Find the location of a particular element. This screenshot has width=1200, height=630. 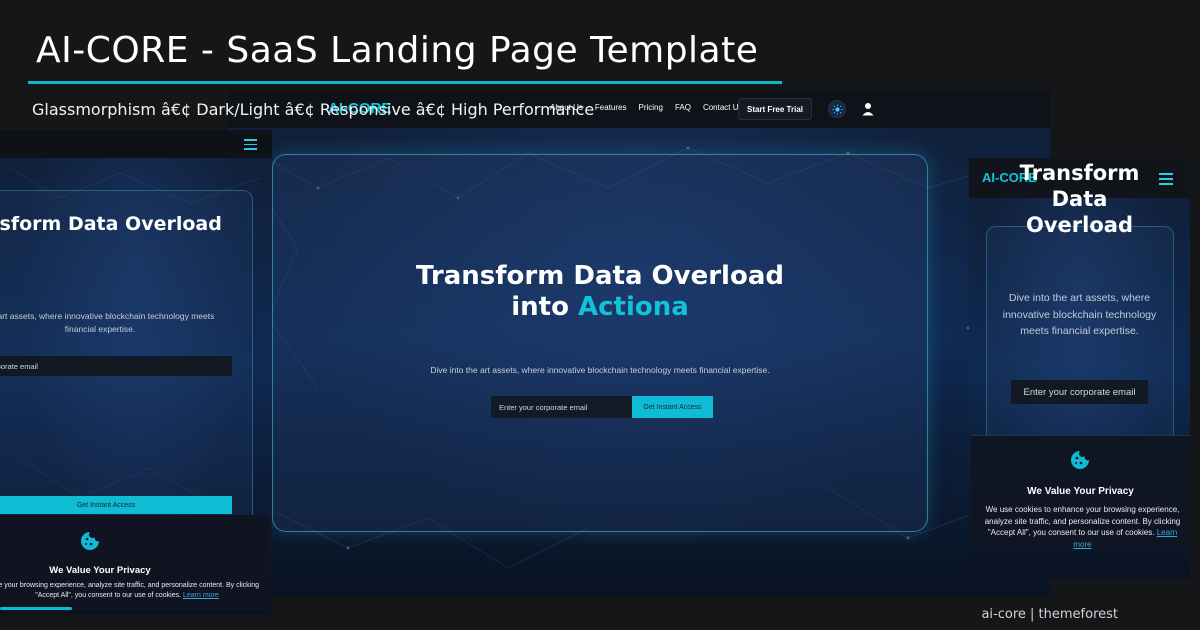

banner-title: AI-CORE - SaaS Landing Page Template is located at coordinates (397, 50).